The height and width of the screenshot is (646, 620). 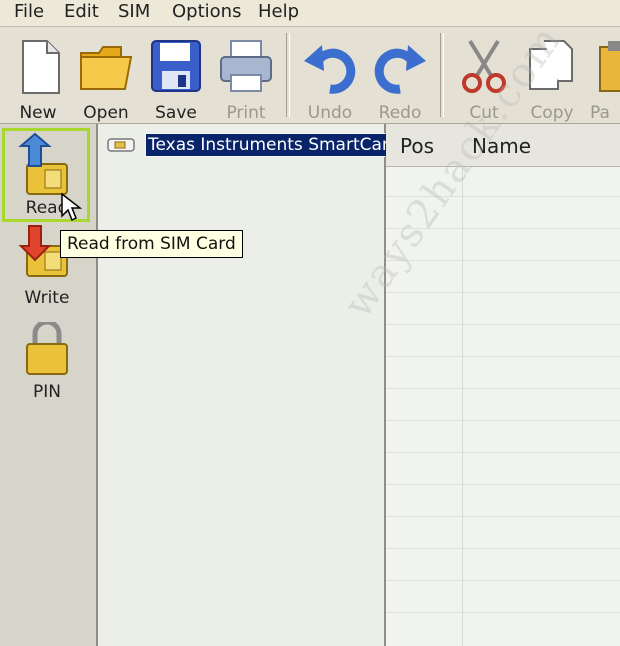 What do you see at coordinates (278, 11) in the screenshot?
I see `menu-help: Help` at bounding box center [278, 11].